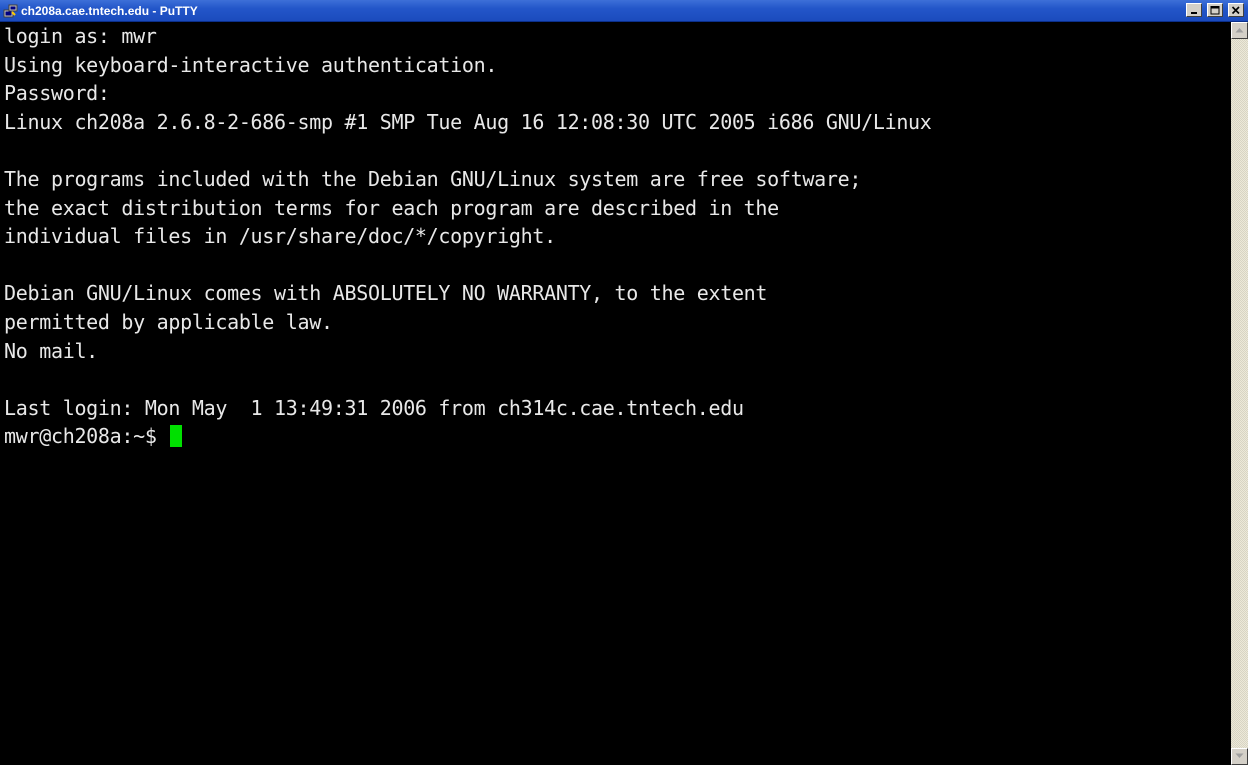 The width and height of the screenshot is (1248, 765). Describe the element at coordinates (1194, 13) in the screenshot. I see `minimize-icon` at that location.